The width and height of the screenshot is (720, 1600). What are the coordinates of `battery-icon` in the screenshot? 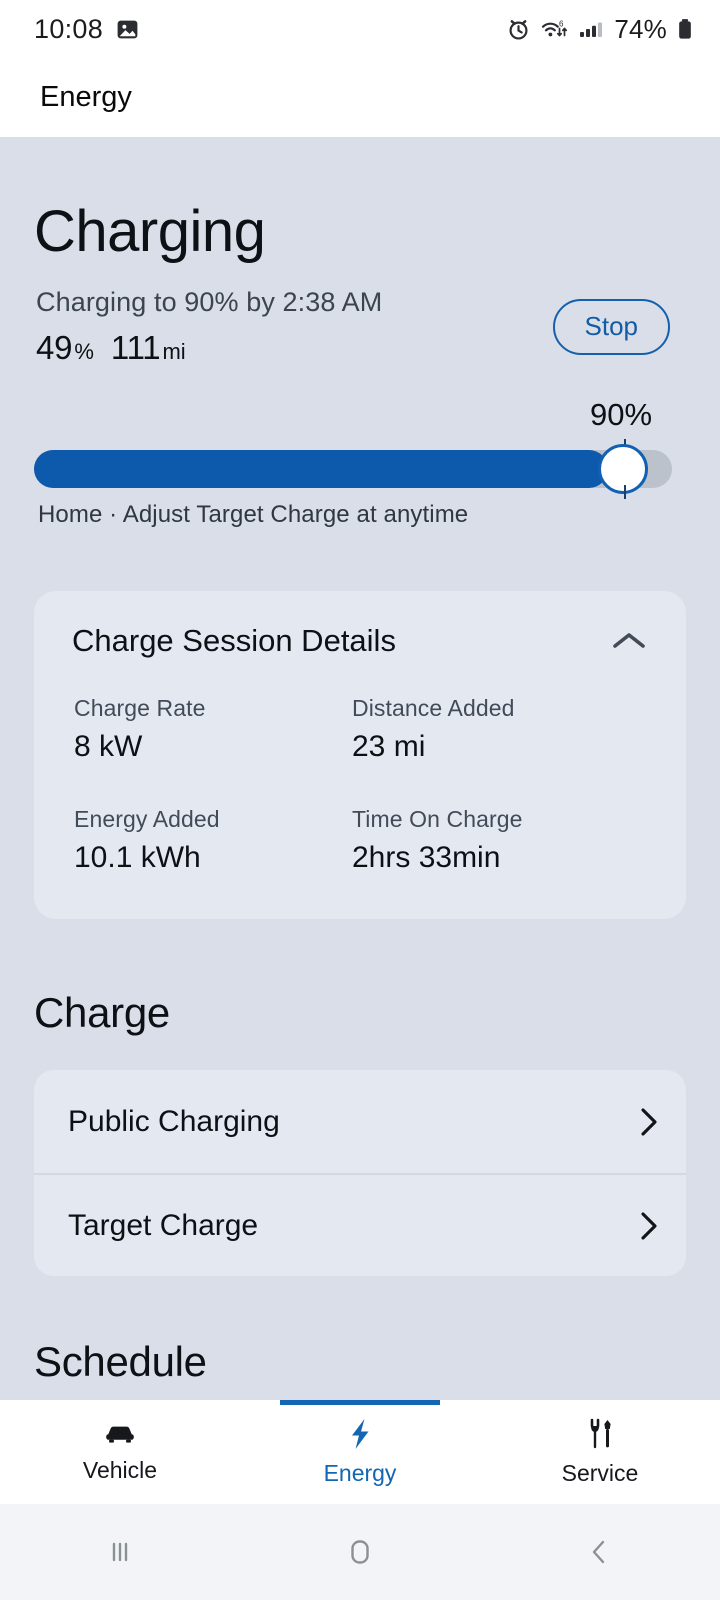 It's located at (685, 29).